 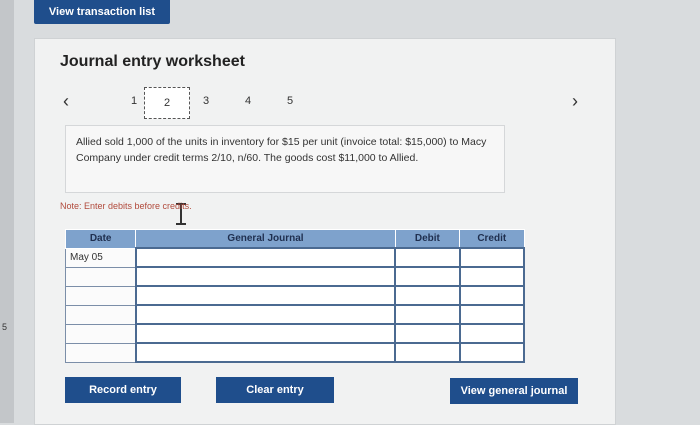 What do you see at coordinates (275, 390) in the screenshot?
I see `clear-entry-button: Clear entry` at bounding box center [275, 390].